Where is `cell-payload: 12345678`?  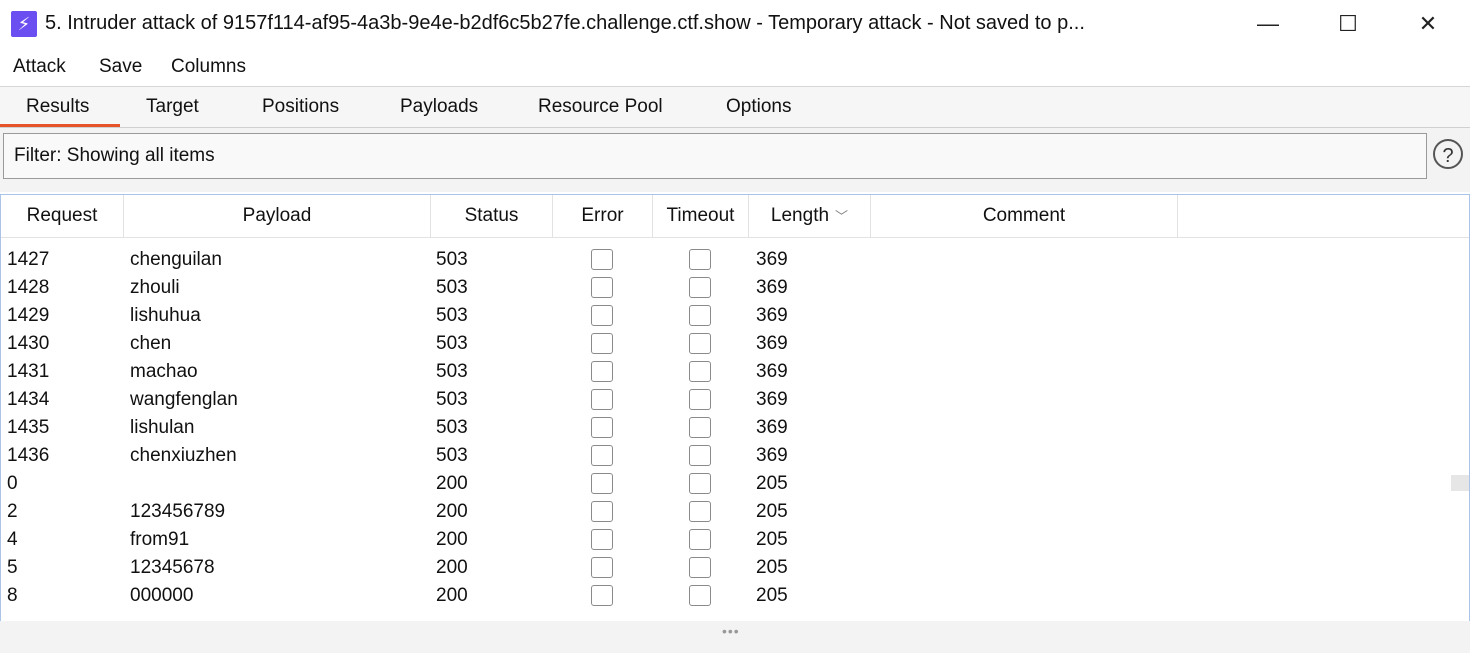
cell-payload: 12345678 is located at coordinates (172, 567).